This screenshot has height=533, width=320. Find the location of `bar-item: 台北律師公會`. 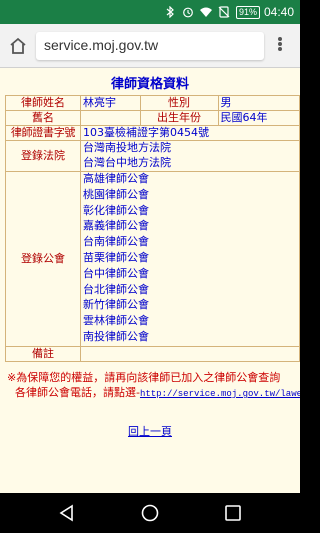

bar-item: 台北律師公會 is located at coordinates (116, 289).